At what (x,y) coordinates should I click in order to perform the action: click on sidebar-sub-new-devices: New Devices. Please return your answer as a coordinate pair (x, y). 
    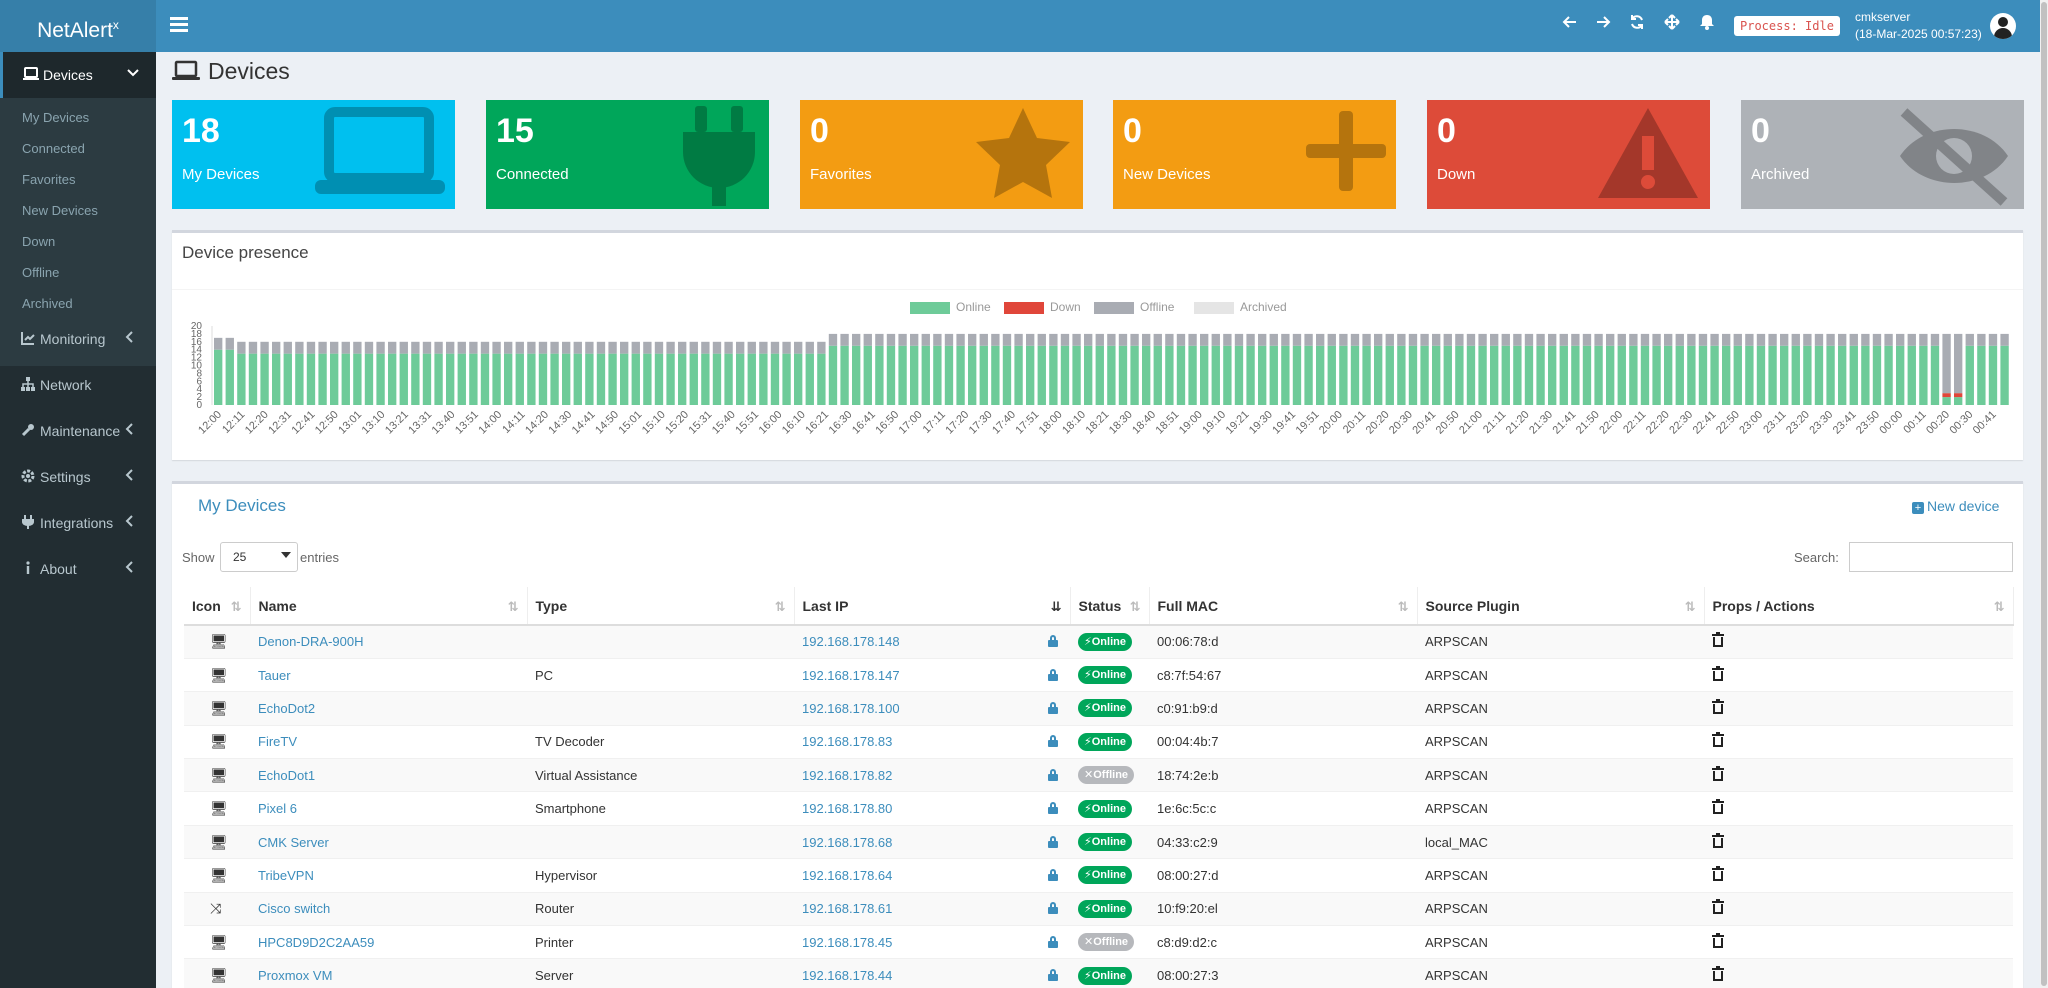
    Looking at the image, I should click on (60, 210).